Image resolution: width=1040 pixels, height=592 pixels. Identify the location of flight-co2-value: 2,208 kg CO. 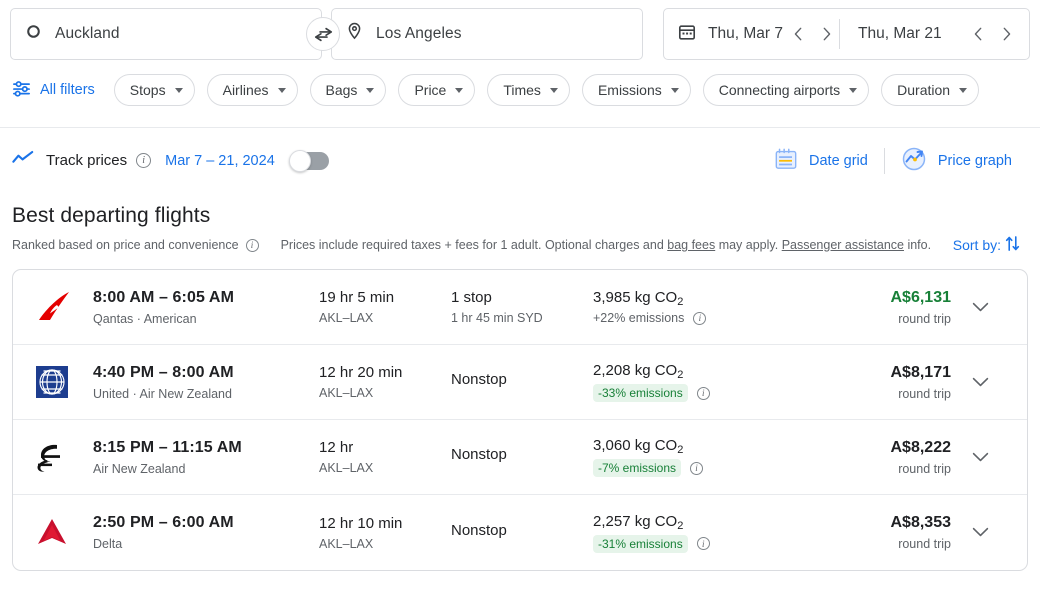
(635, 370).